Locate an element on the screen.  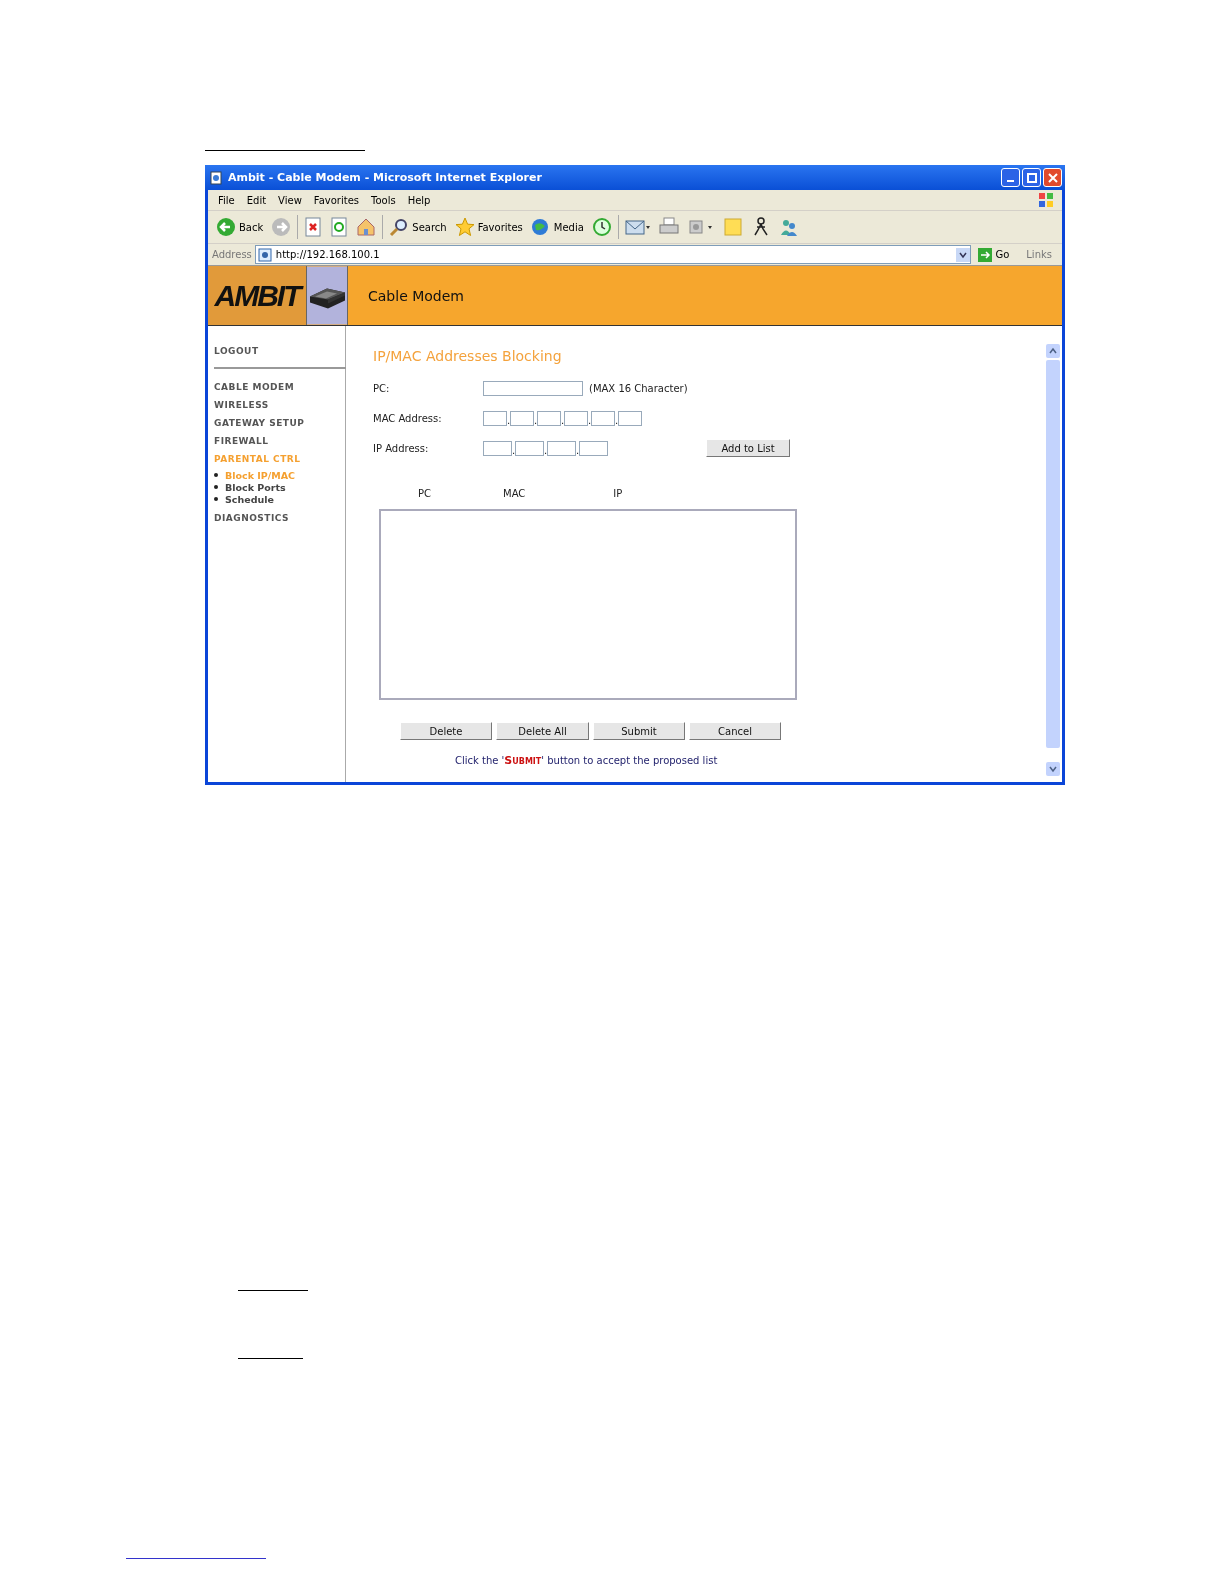
menu-item: File is located at coordinates (226, 200).